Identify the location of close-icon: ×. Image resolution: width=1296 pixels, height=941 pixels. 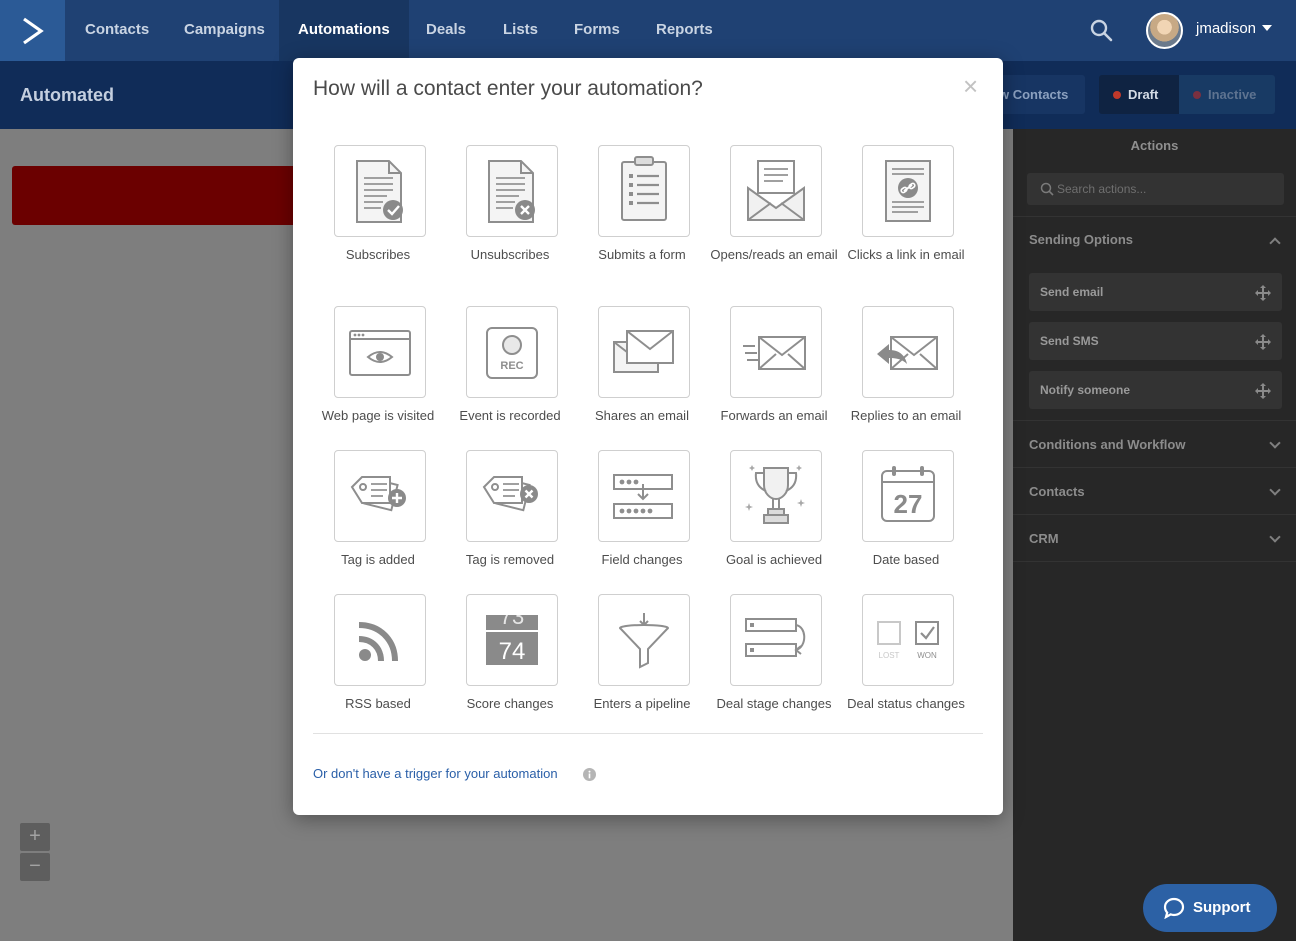
(970, 86).